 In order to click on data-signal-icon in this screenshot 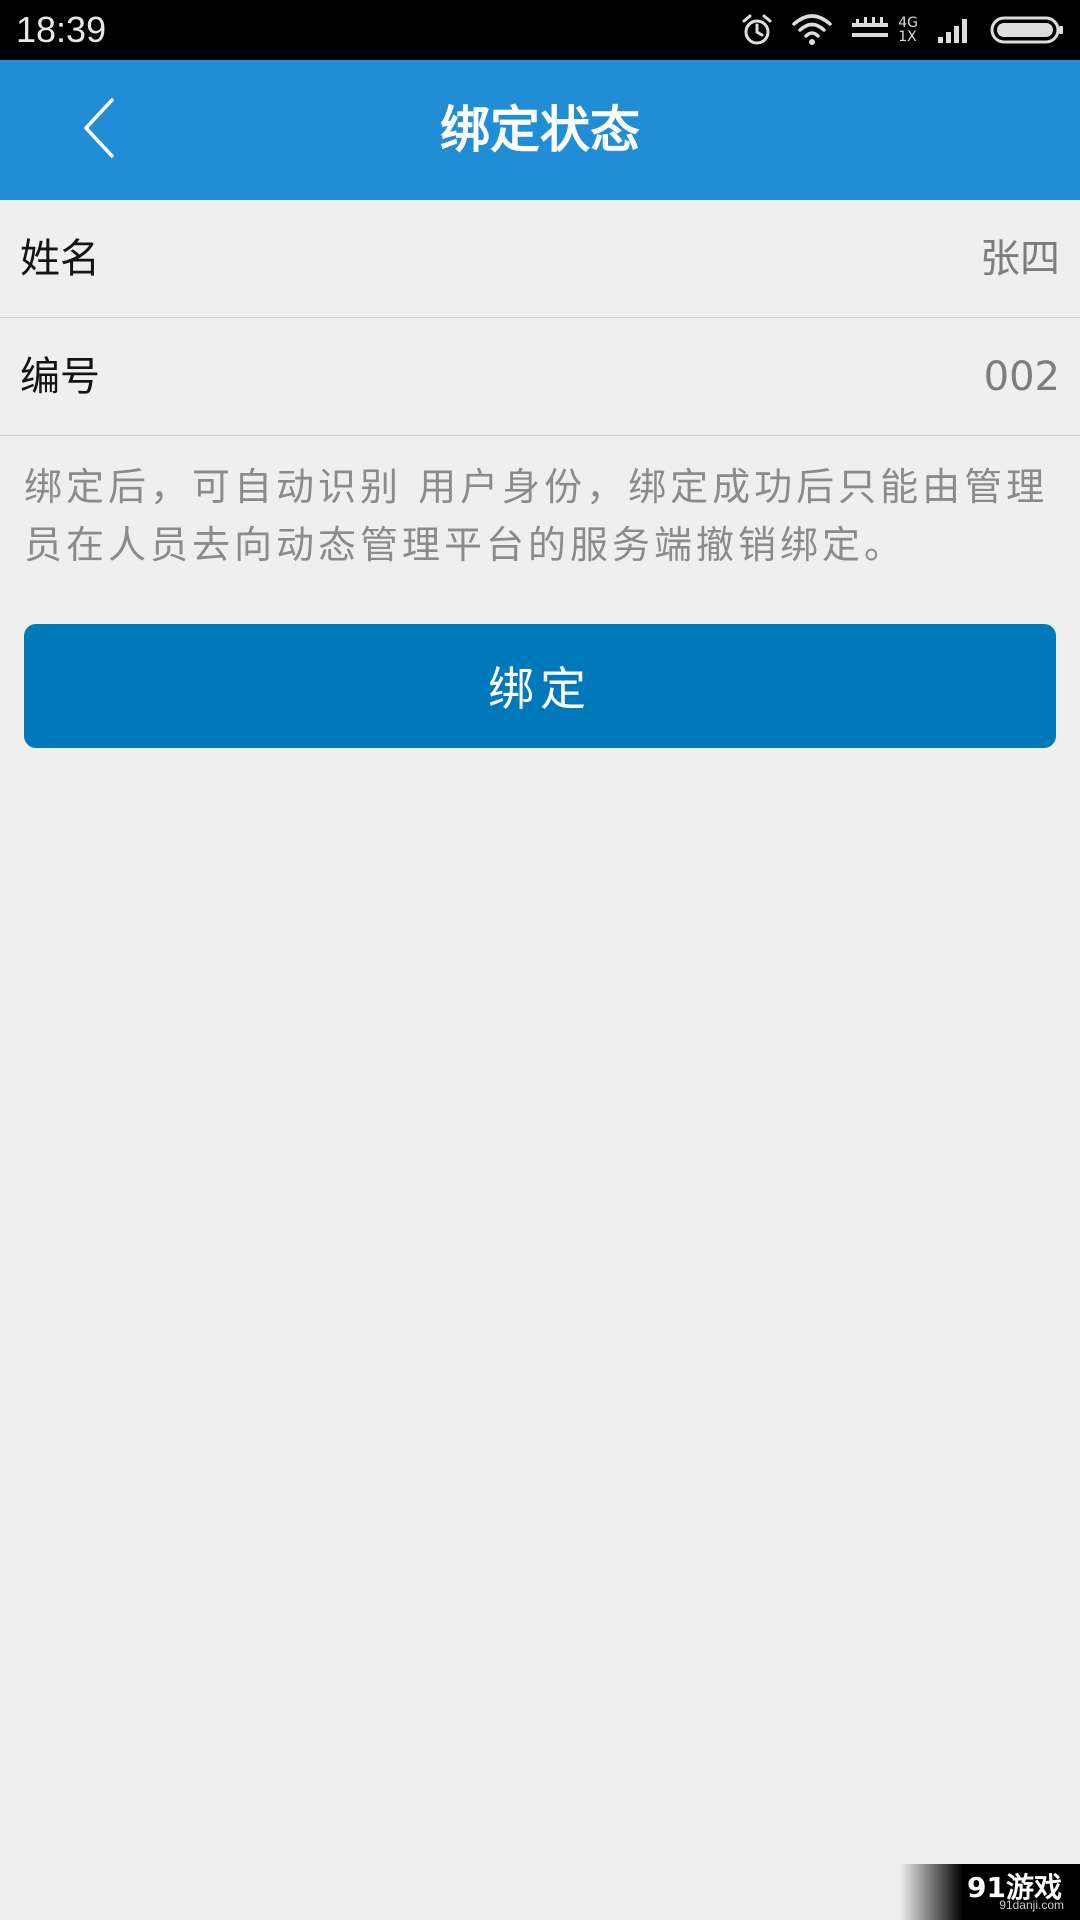, I will do `click(870, 30)`.